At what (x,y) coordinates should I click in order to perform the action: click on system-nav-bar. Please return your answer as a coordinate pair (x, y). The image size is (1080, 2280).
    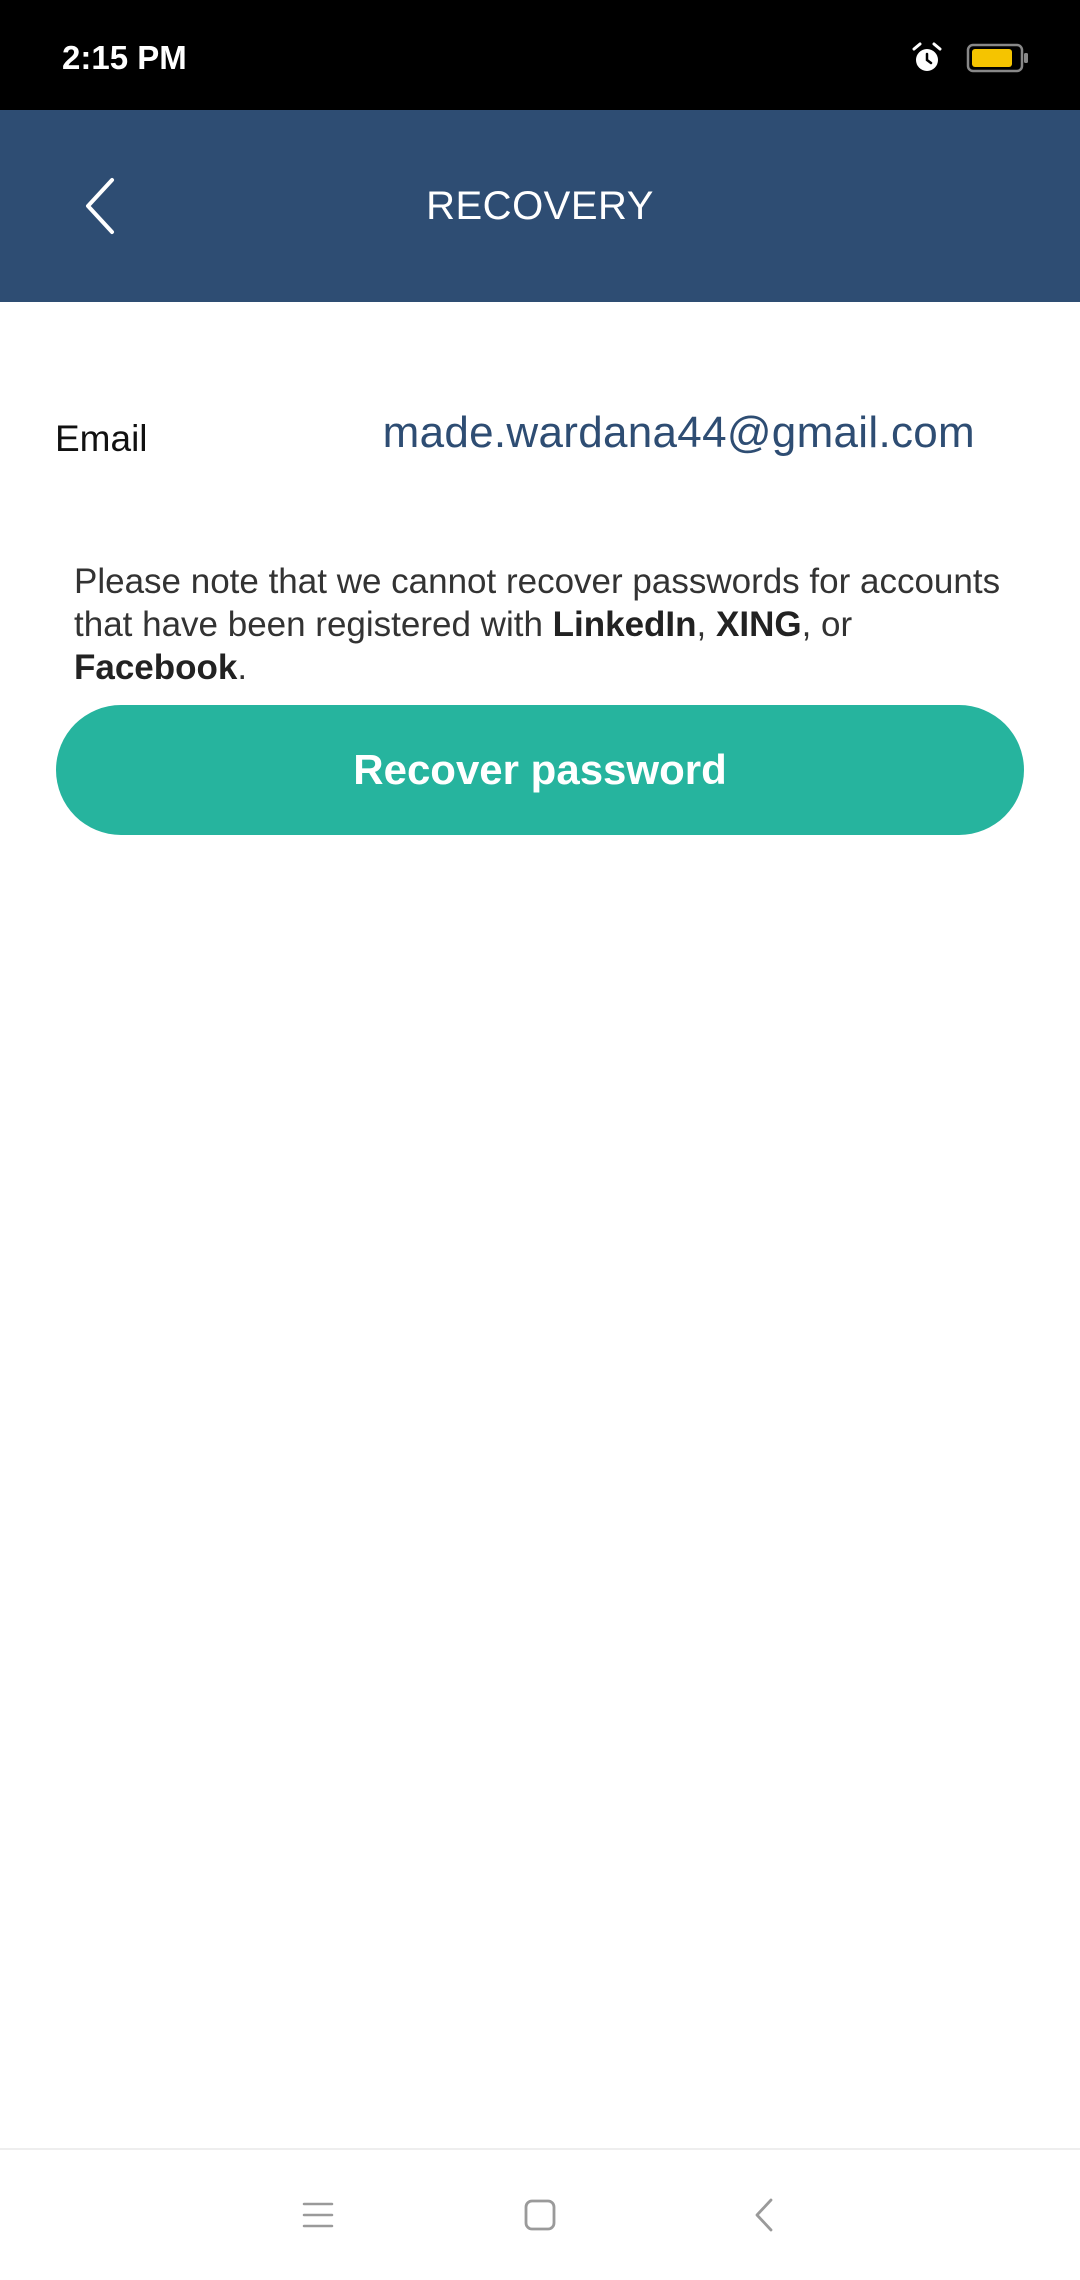
    Looking at the image, I should click on (540, 2215).